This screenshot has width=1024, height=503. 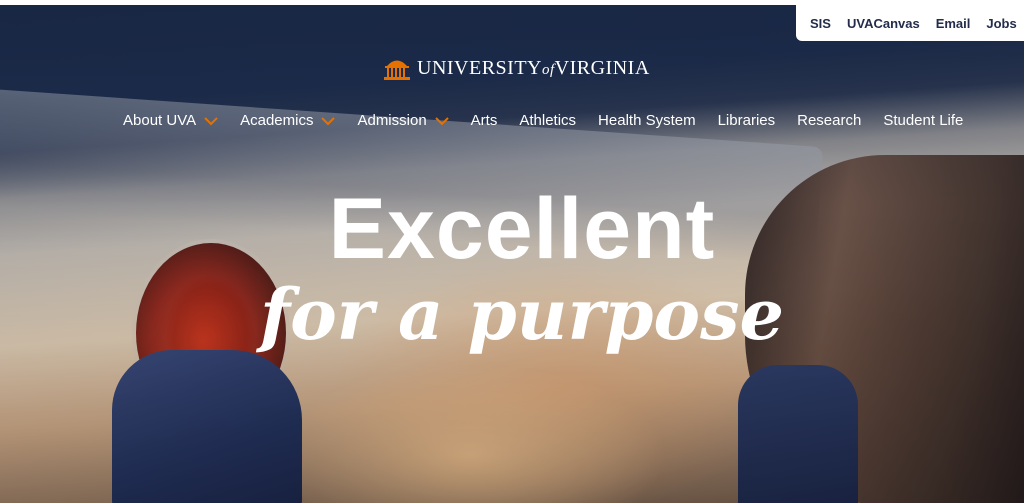 I want to click on nav-item-research: Research, so click(x=829, y=120).